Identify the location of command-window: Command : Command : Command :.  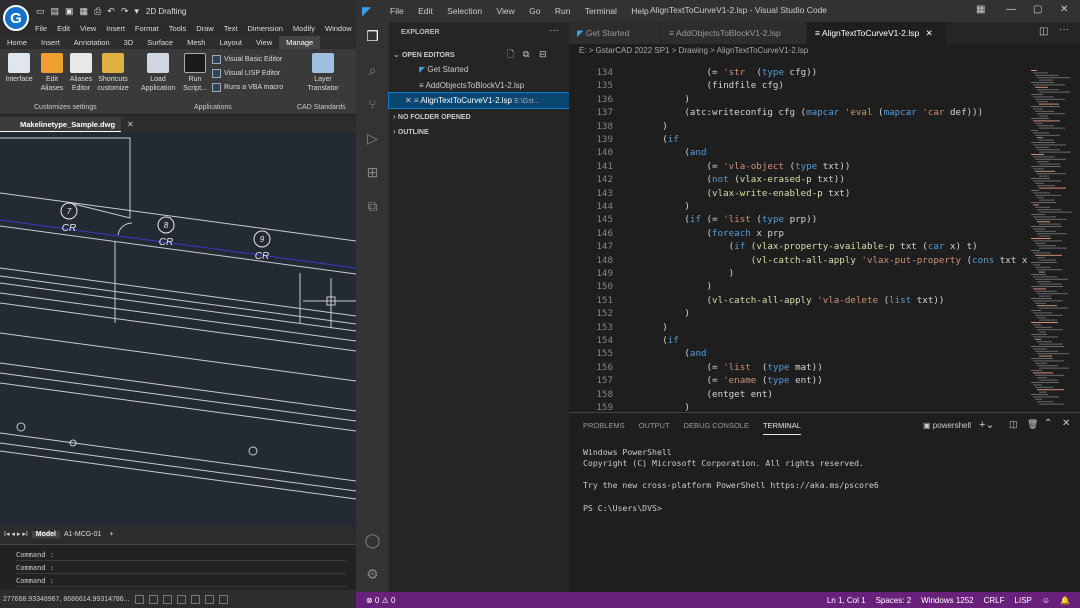
(178, 567).